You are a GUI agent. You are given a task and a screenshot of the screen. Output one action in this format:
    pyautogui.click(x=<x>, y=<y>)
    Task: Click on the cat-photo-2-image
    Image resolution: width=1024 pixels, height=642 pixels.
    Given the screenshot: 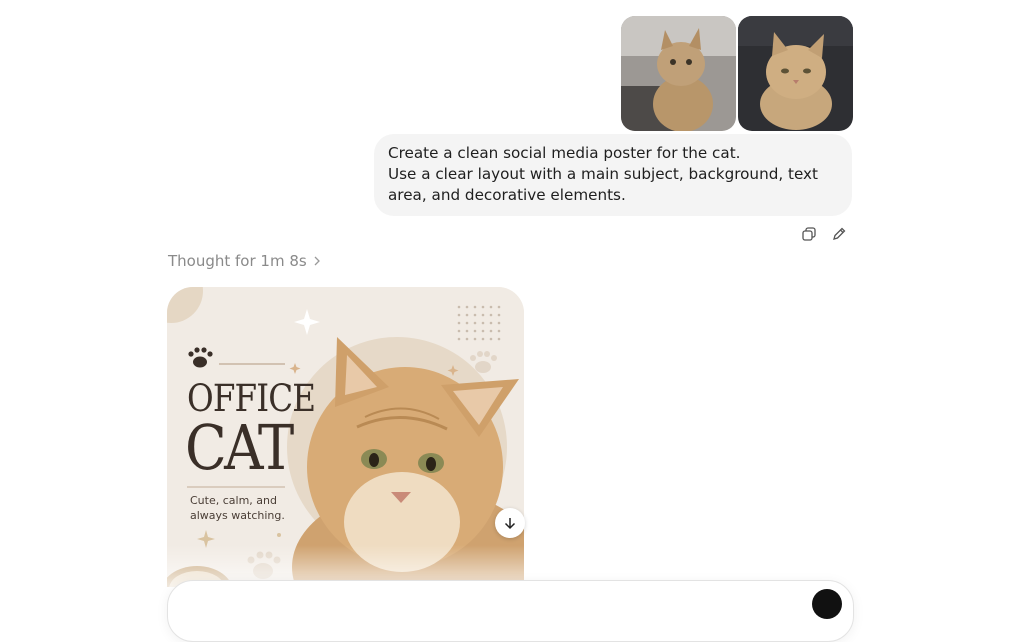 What is the action you would take?
    pyautogui.click(x=795, y=73)
    